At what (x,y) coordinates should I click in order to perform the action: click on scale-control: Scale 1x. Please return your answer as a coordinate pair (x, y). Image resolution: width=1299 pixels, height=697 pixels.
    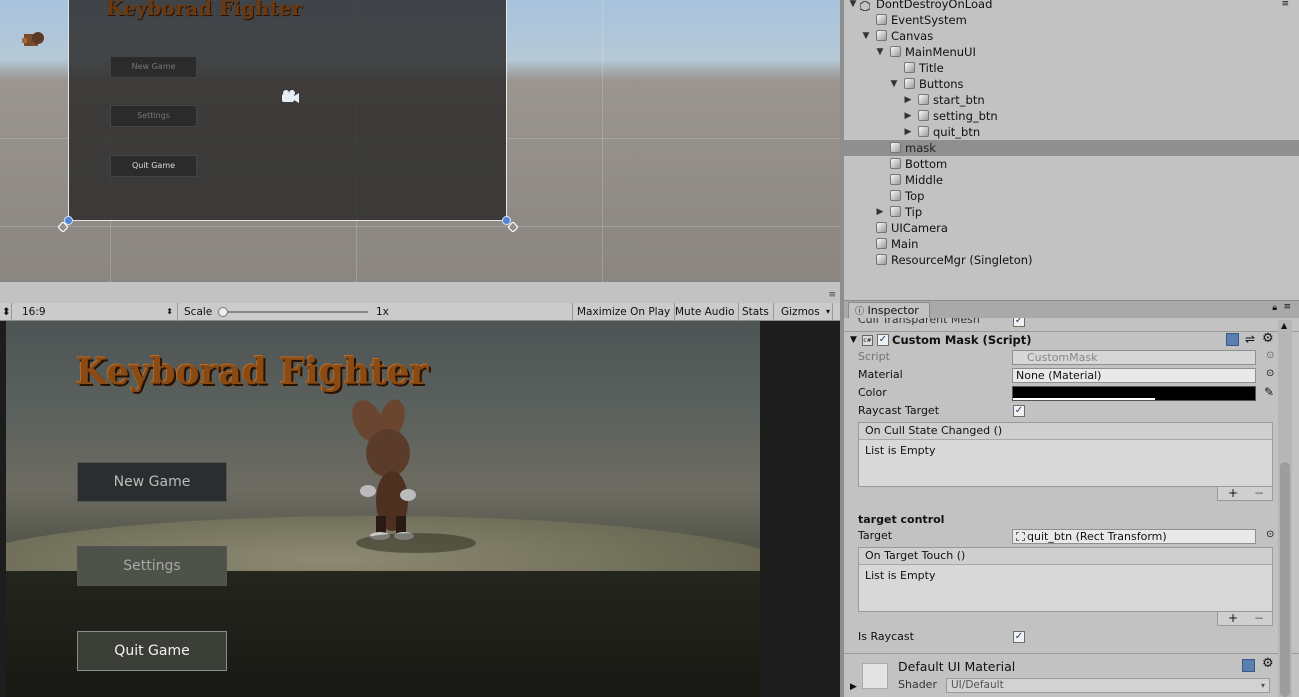
    Looking at the image, I should click on (285, 312).